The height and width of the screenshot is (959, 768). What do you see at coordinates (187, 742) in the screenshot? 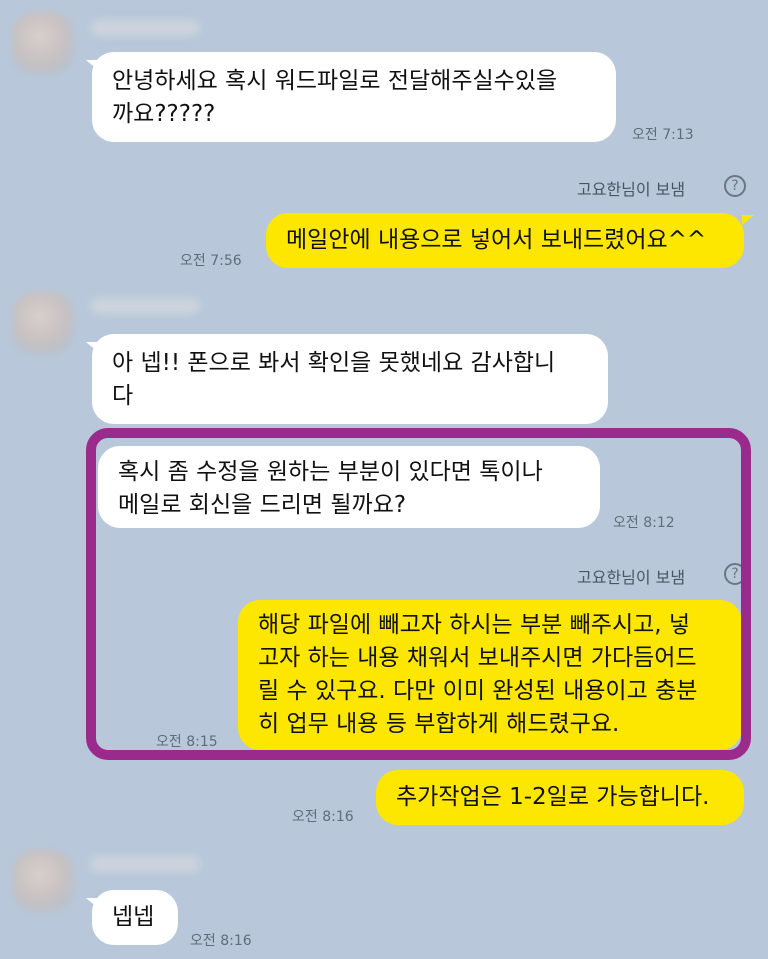
I see `message-time: 오전 8:15` at bounding box center [187, 742].